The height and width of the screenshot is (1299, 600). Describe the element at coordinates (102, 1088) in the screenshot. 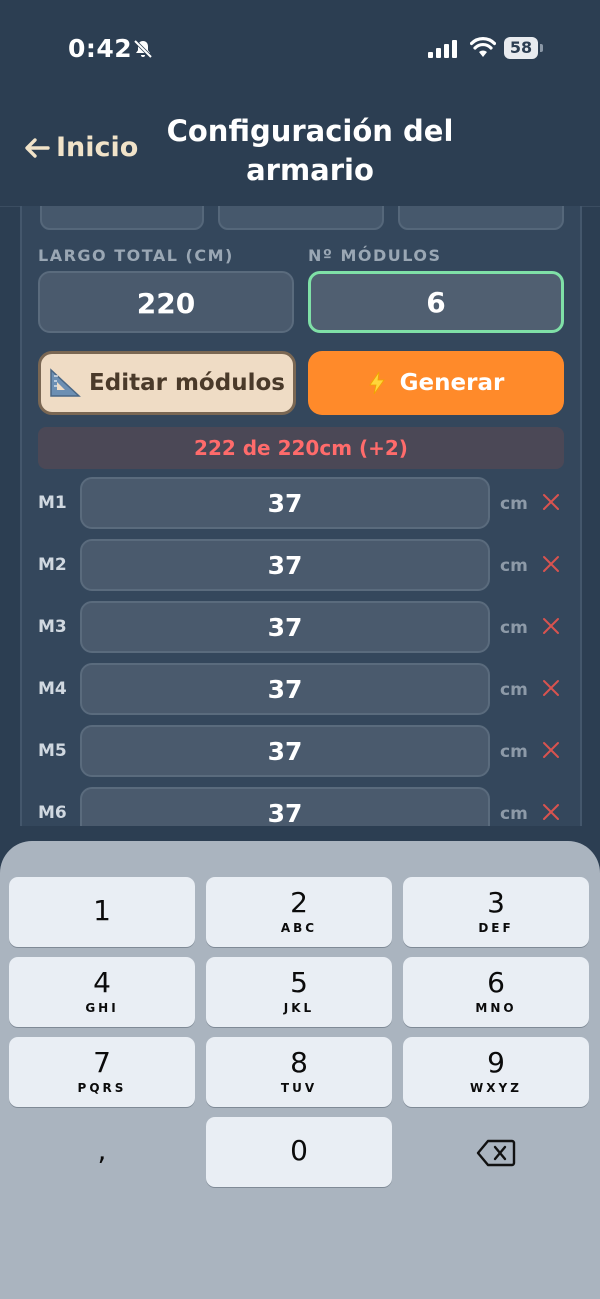

I see `key-letters: PQRS` at that location.